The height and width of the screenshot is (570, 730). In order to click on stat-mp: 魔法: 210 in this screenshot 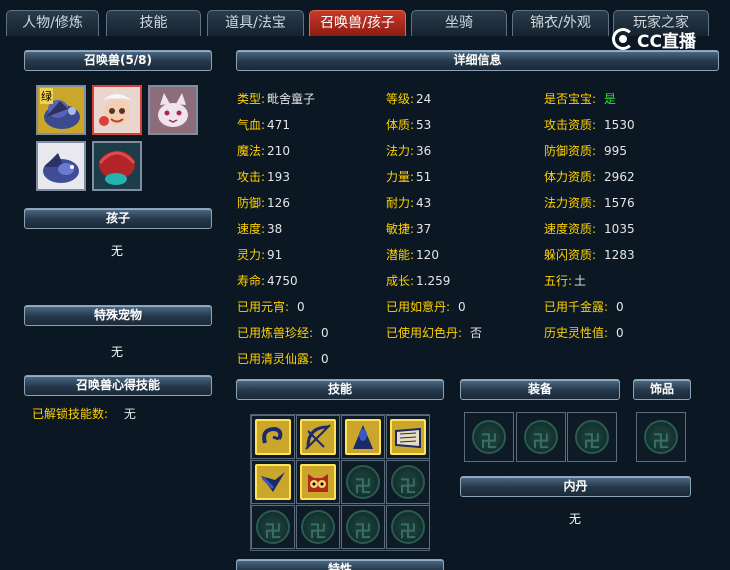, I will do `click(263, 150)`.